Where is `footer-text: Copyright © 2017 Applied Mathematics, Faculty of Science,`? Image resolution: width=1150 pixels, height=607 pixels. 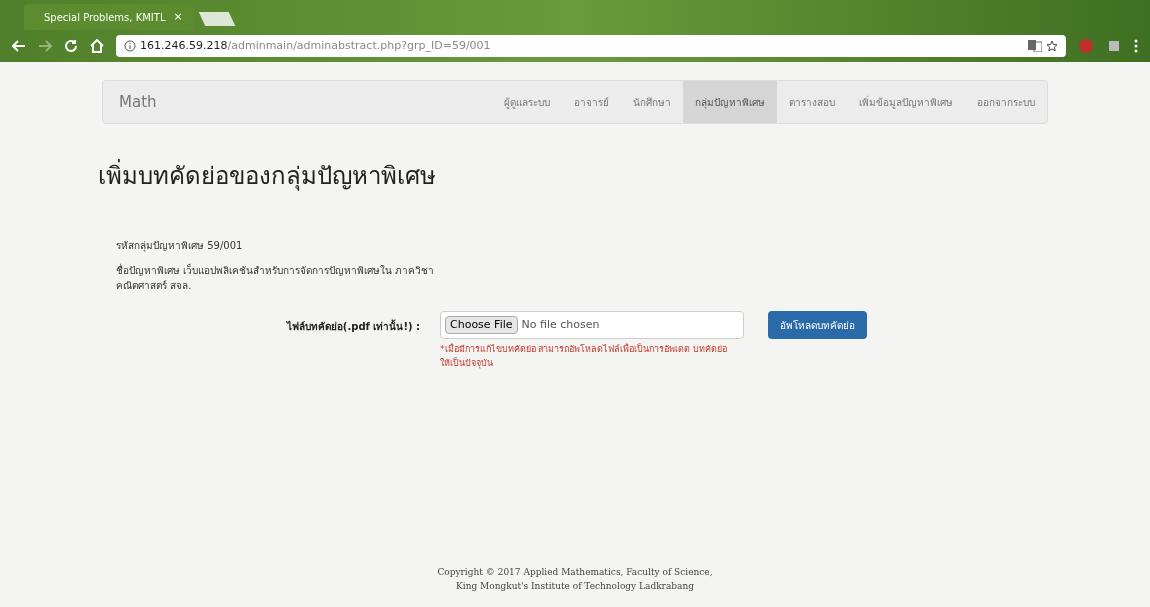 footer-text: Copyright © 2017 Applied Mathematics, Faculty of Science, is located at coordinates (575, 572).